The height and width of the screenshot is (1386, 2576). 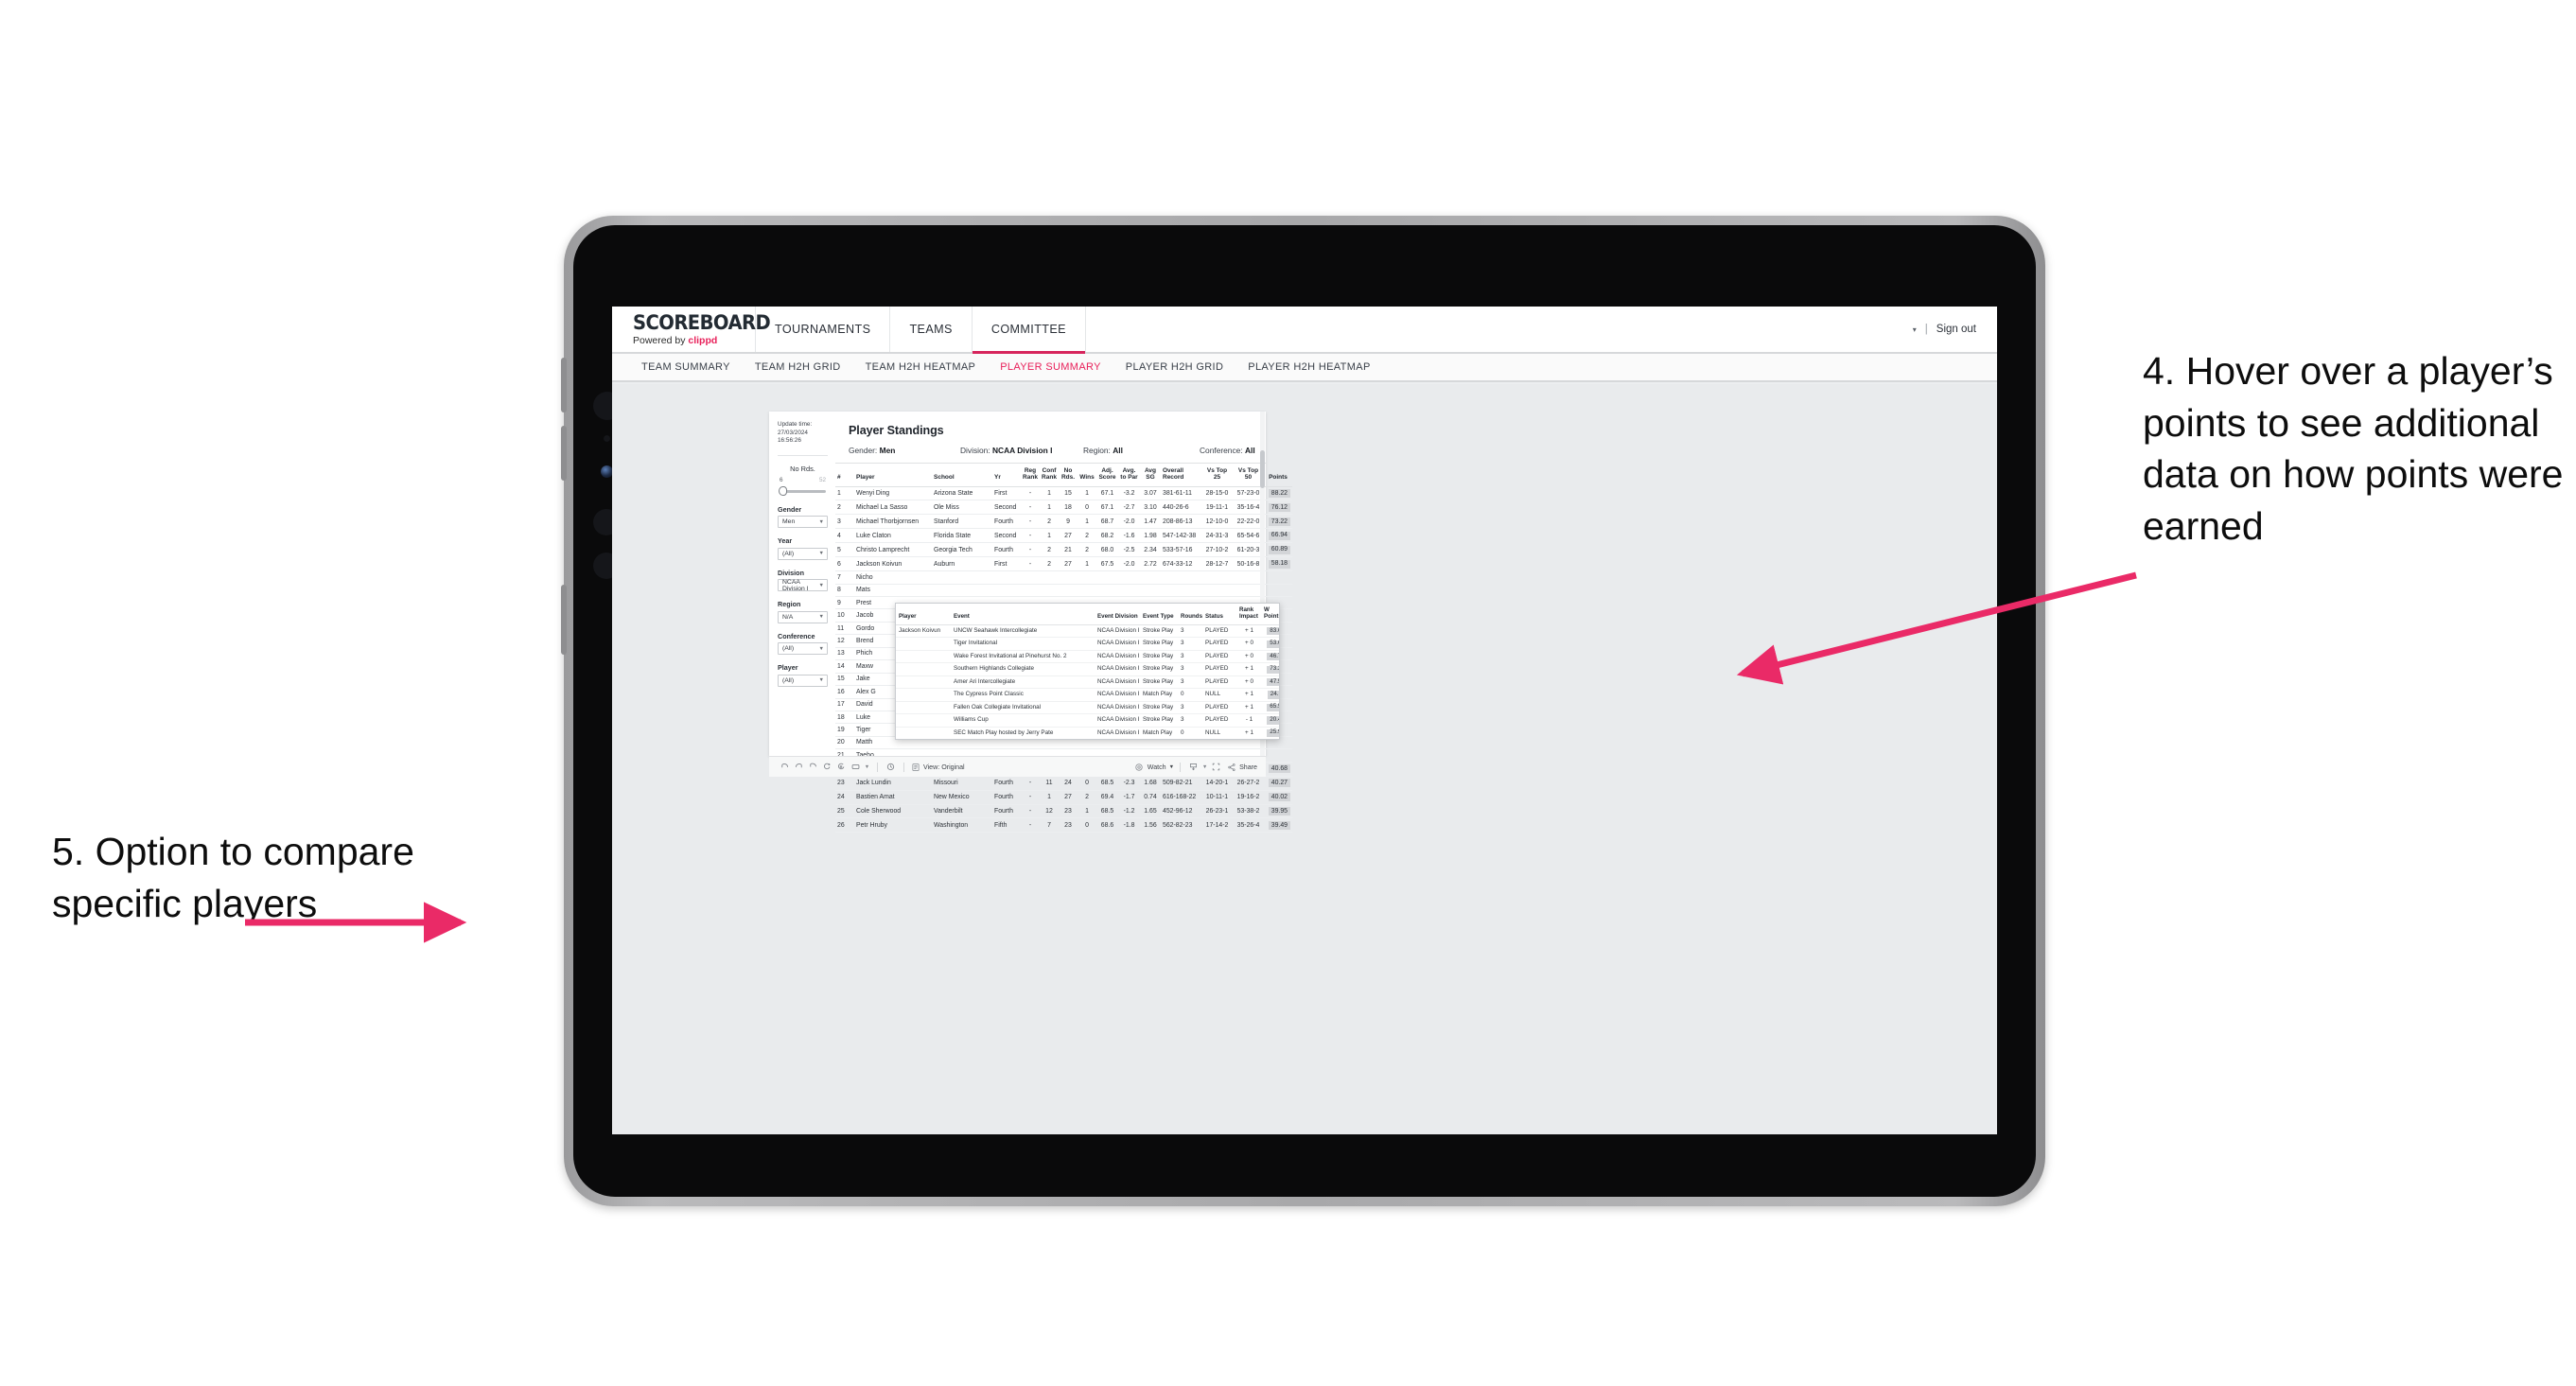 What do you see at coordinates (1217, 493) in the screenshot?
I see `vs-top-25-cell: 28-15-0` at bounding box center [1217, 493].